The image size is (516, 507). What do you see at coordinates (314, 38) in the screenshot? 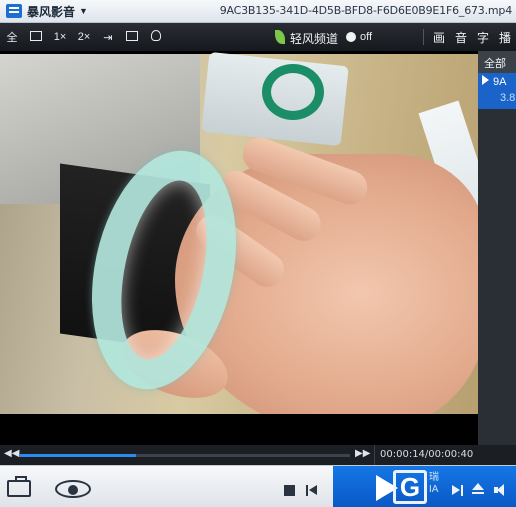
I see `channel-label: 轻风频道` at bounding box center [314, 38].